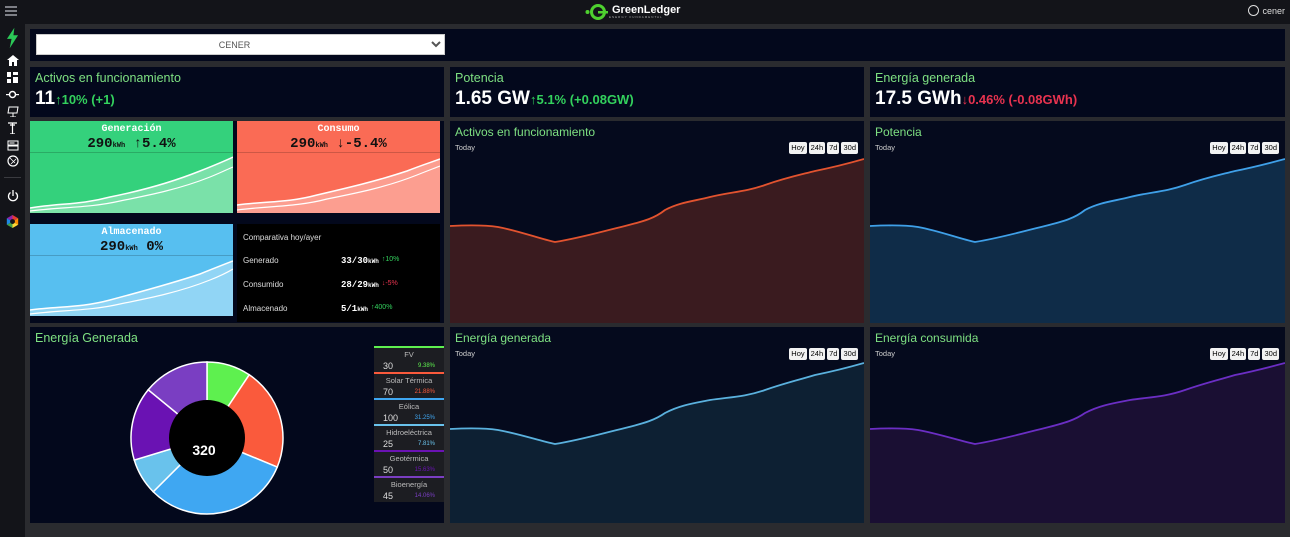 This screenshot has width=1290, height=537. I want to click on logo-icon, so click(596, 12).